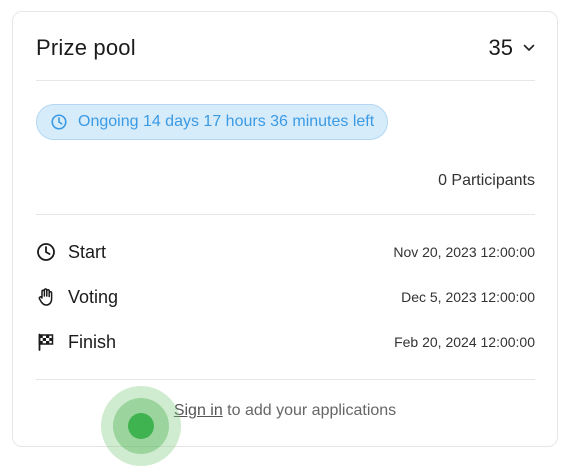 The height and width of the screenshot is (476, 570). Describe the element at coordinates (500, 47) in the screenshot. I see `prize-pool-value: 35` at that location.